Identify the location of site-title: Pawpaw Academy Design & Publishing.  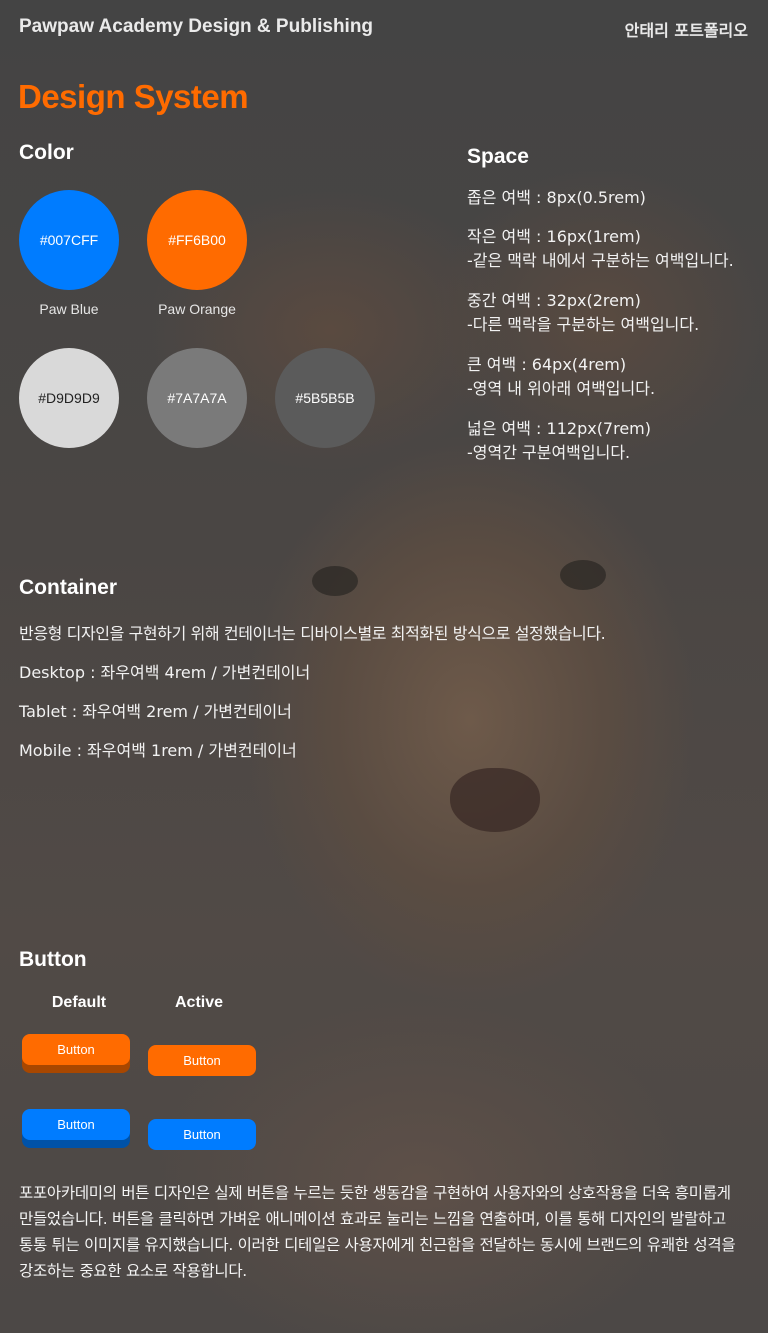
(196, 27).